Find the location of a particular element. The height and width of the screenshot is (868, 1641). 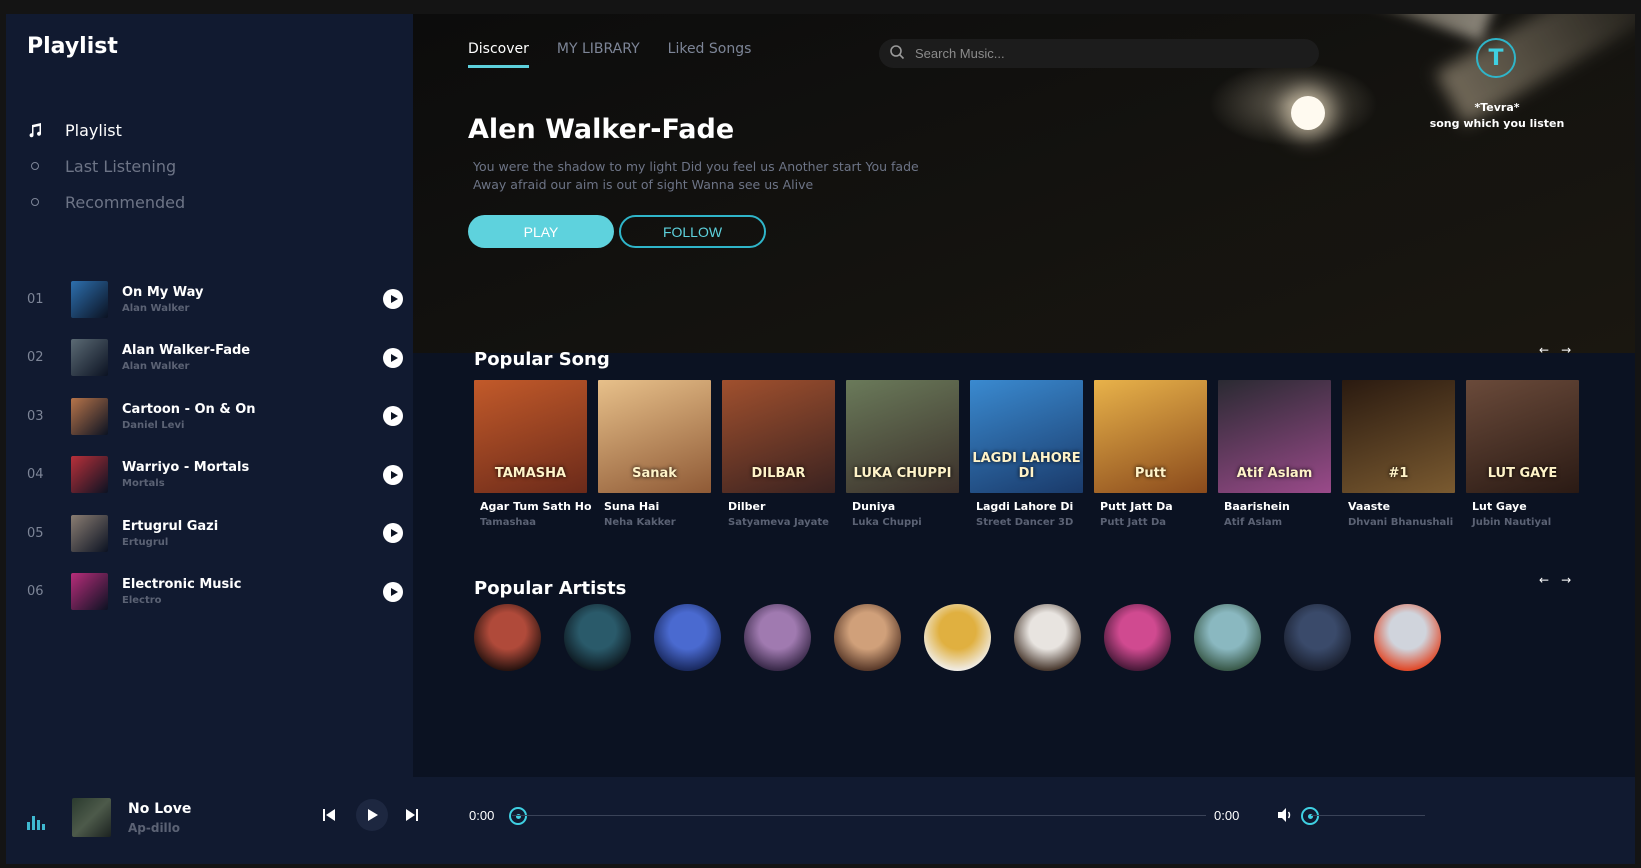

track-artist: Mortals is located at coordinates (143, 484).